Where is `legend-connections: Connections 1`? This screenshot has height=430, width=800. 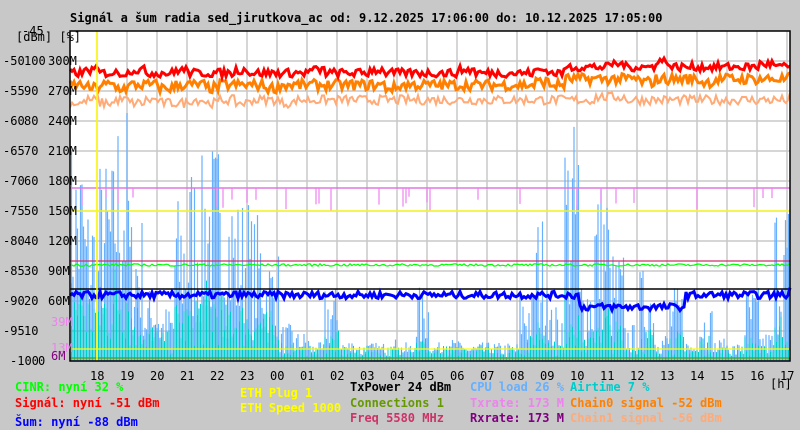 legend-connections: Connections 1 is located at coordinates (397, 403).